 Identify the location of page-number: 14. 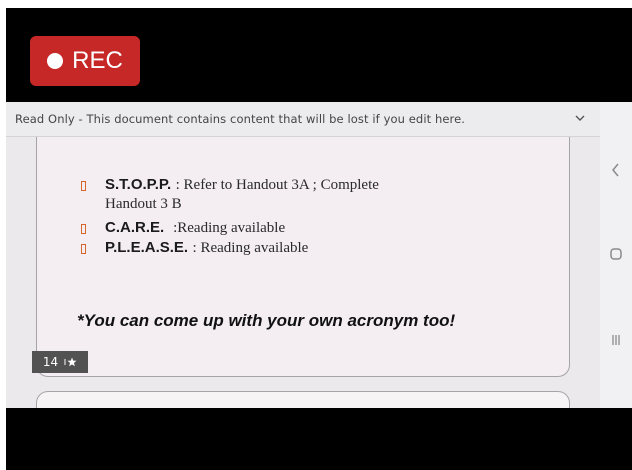
(50, 362).